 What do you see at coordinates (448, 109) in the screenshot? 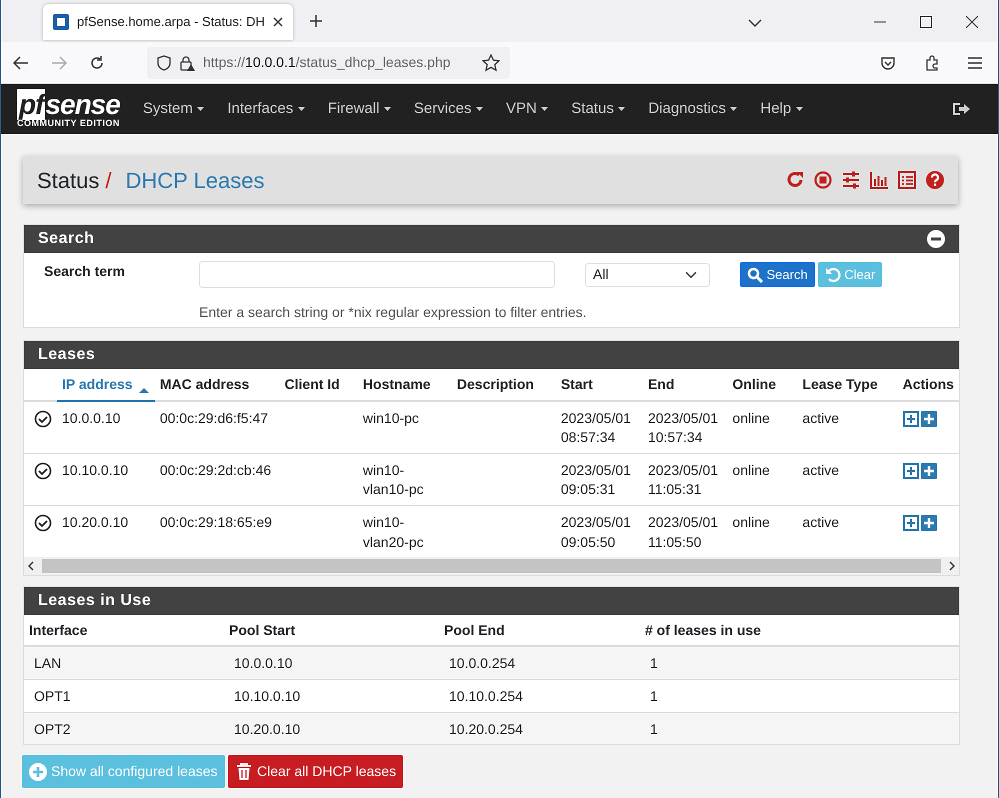
I see `nav-menu: Services` at bounding box center [448, 109].